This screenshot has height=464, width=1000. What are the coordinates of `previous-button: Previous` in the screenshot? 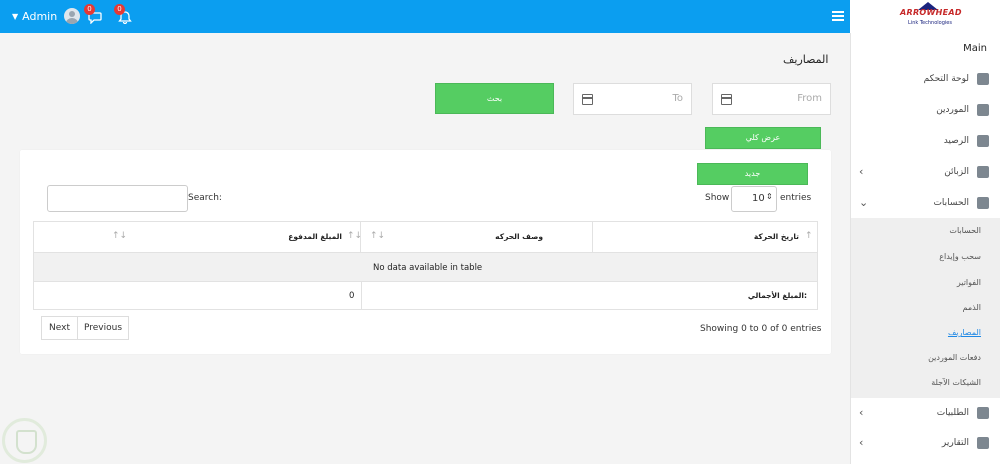 It's located at (103, 328).